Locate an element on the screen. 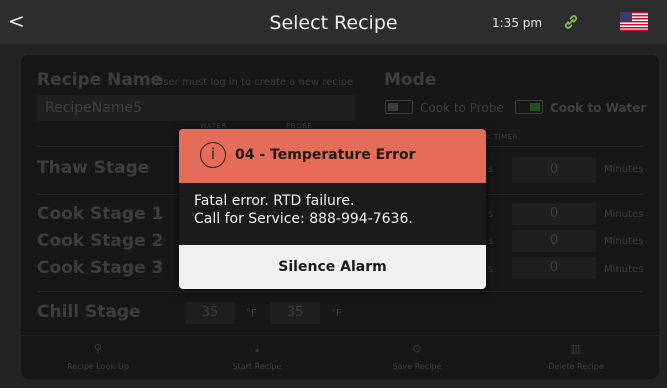 This screenshot has height=388, width=667. info-icon: i is located at coordinates (213, 155).